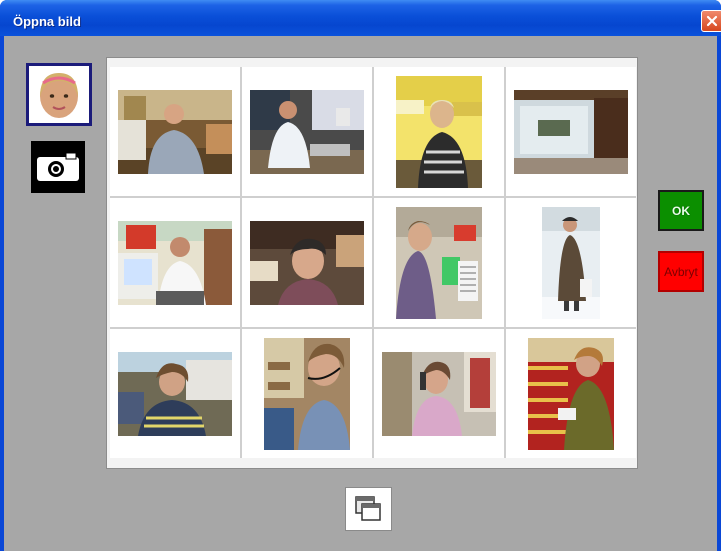 This screenshot has width=721, height=551. I want to click on photo-man-sweater-desk, so click(175, 131).